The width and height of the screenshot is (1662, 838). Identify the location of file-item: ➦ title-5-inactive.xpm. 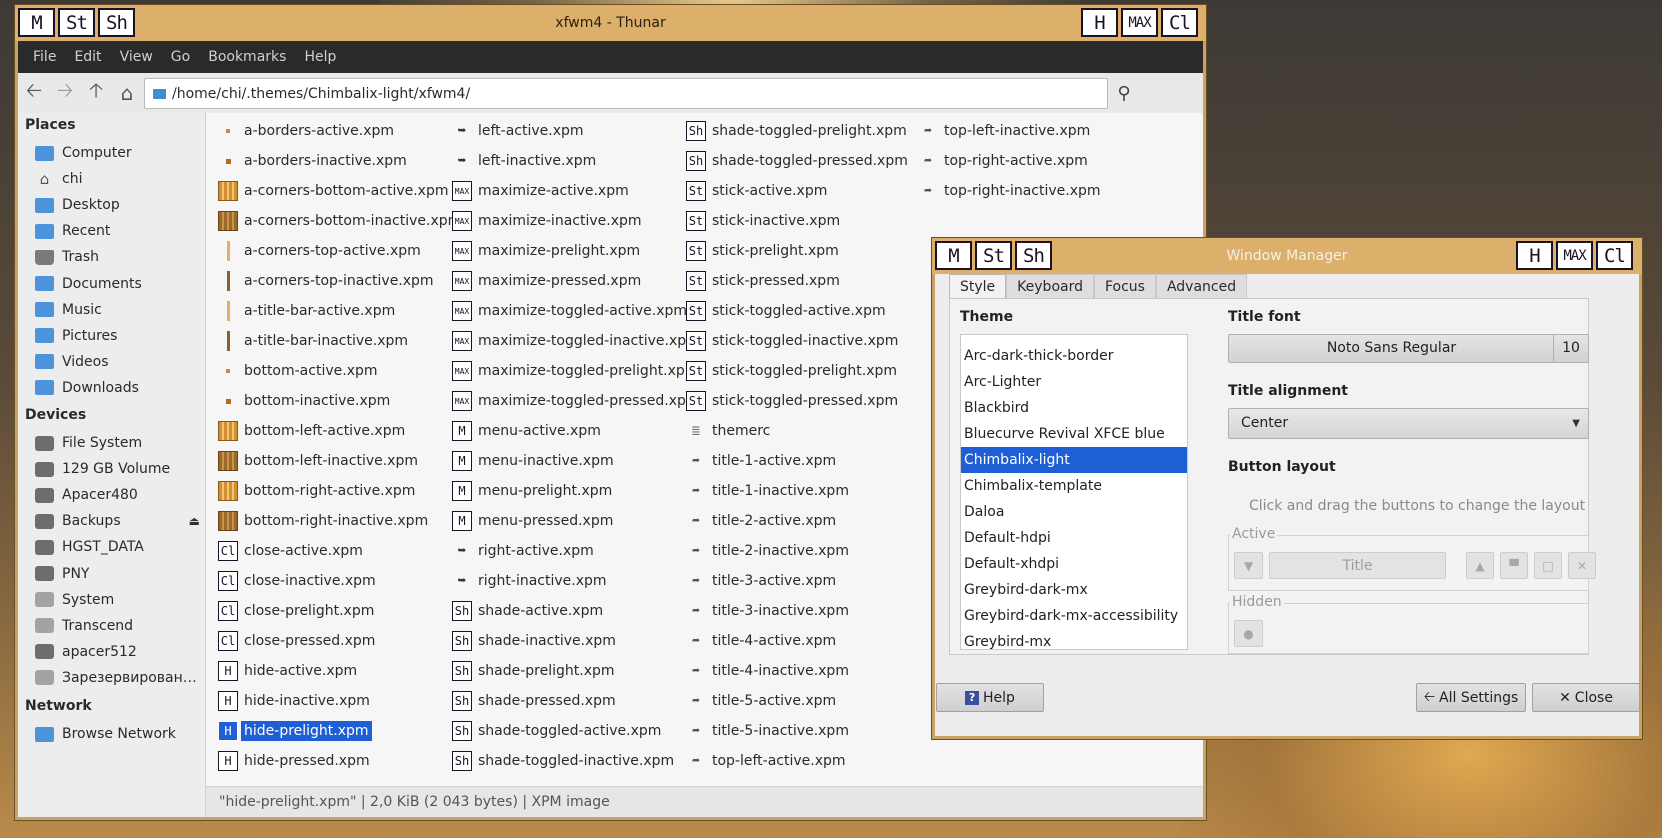
(767, 731).